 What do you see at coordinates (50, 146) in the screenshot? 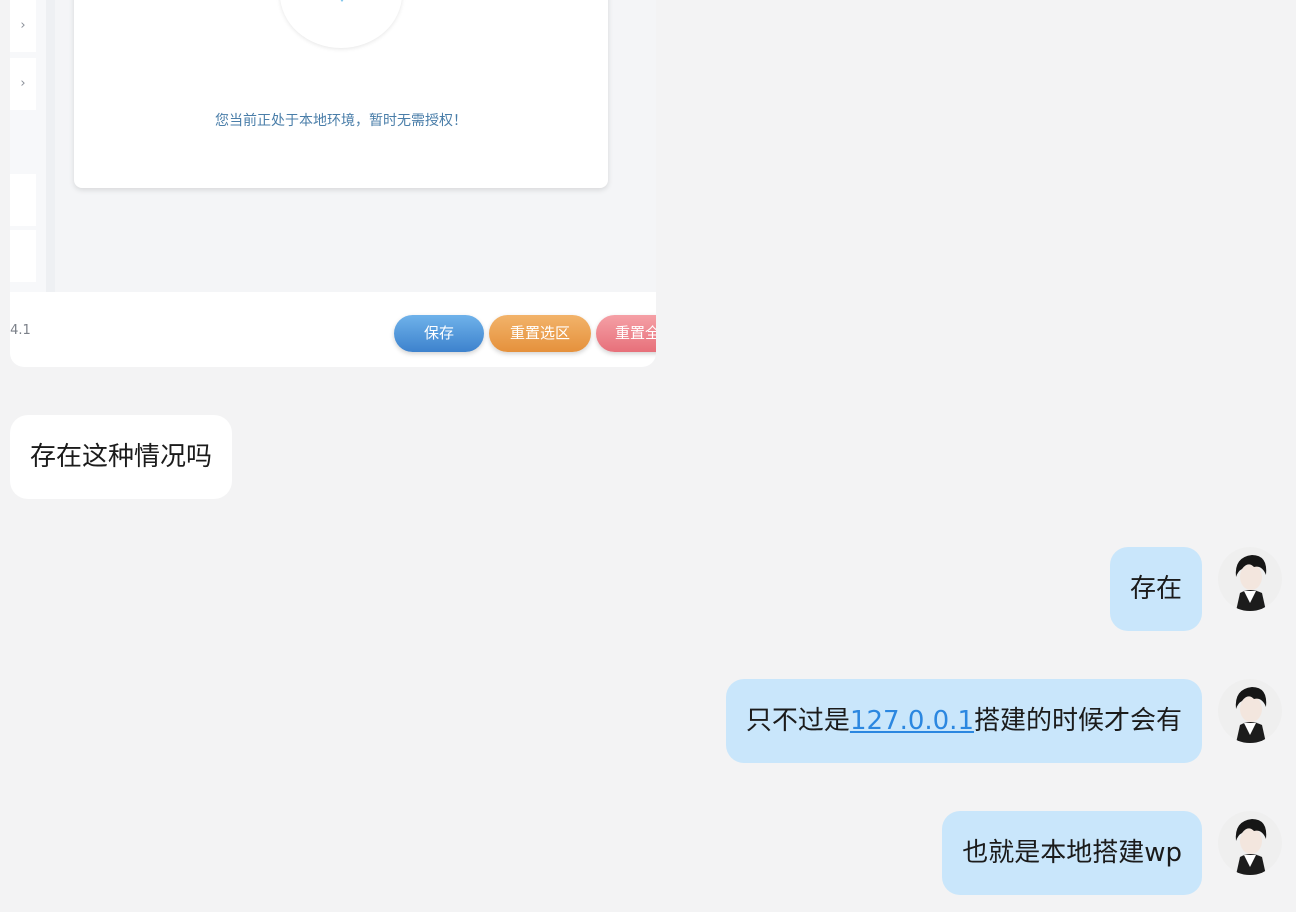
I see `divider` at bounding box center [50, 146].